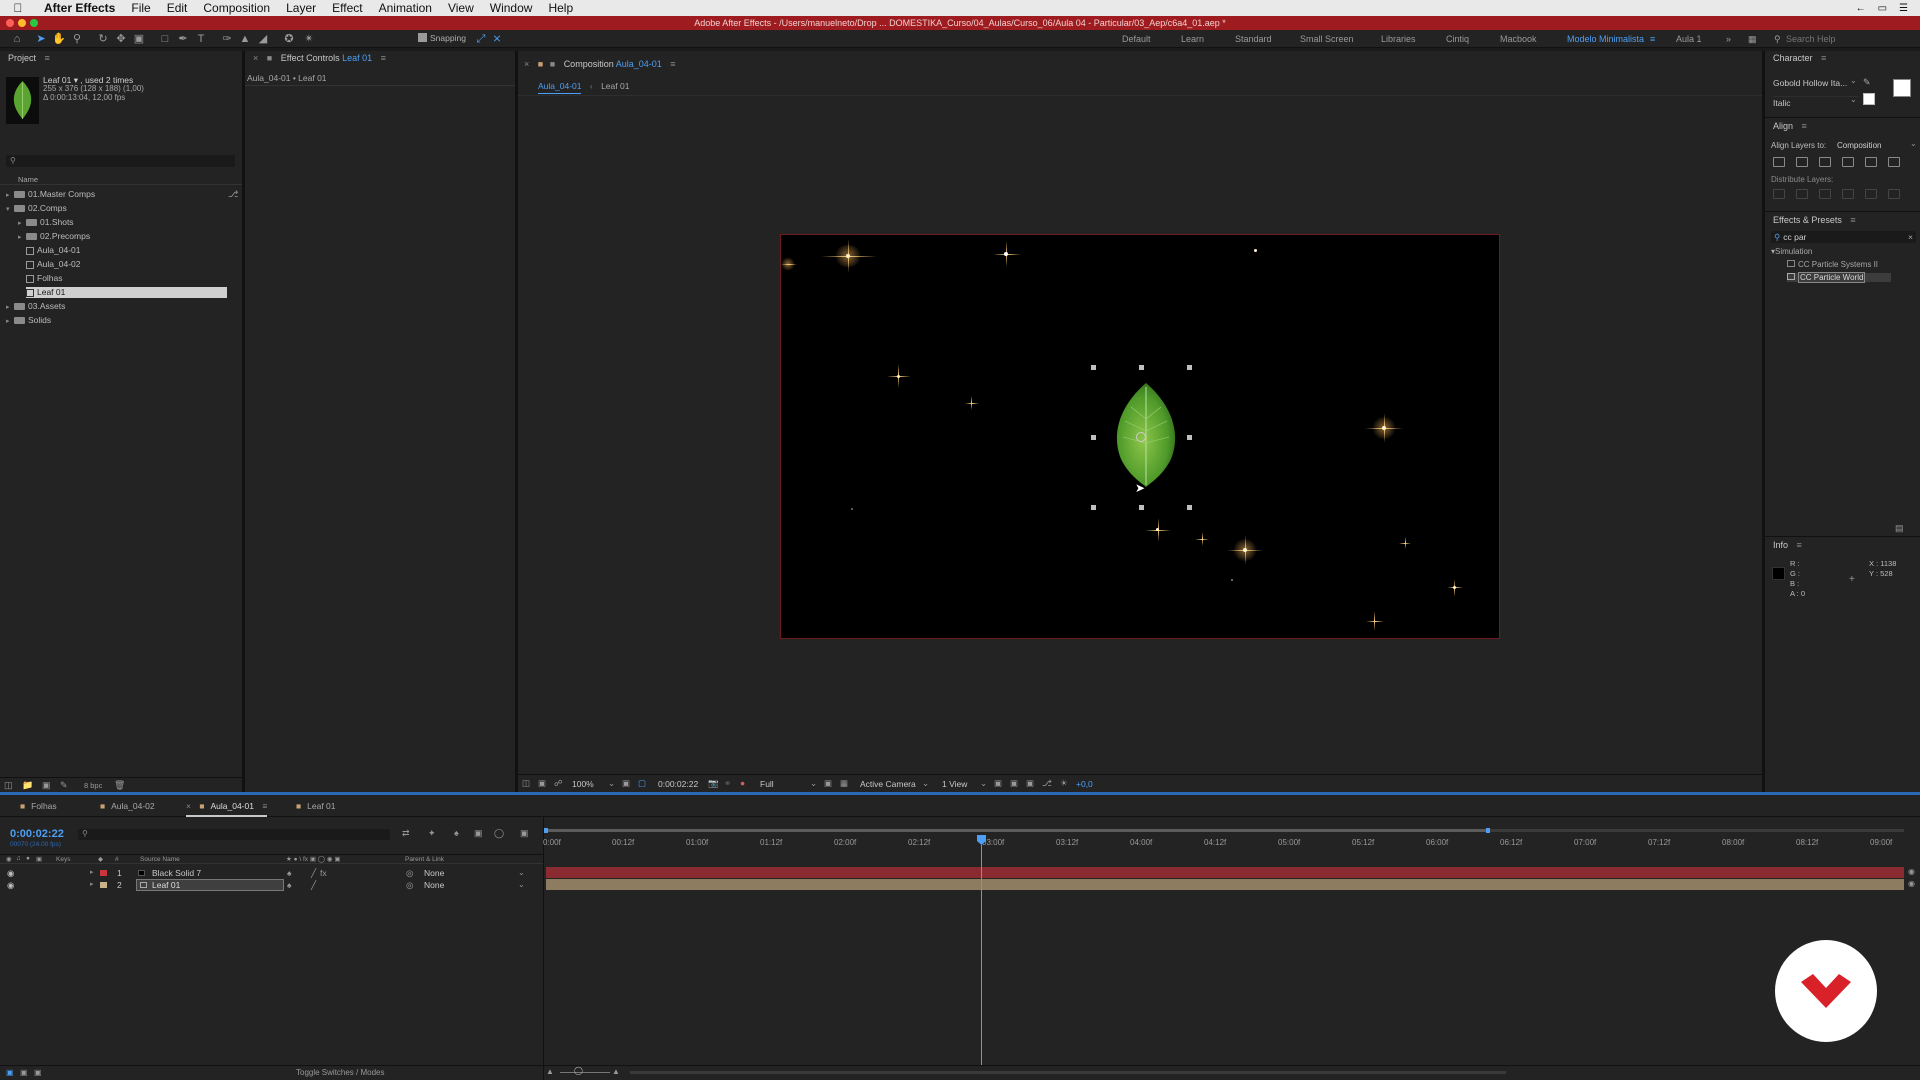  What do you see at coordinates (616, 1071) in the screenshot?
I see `zoom-in-icon: ▲` at bounding box center [616, 1071].